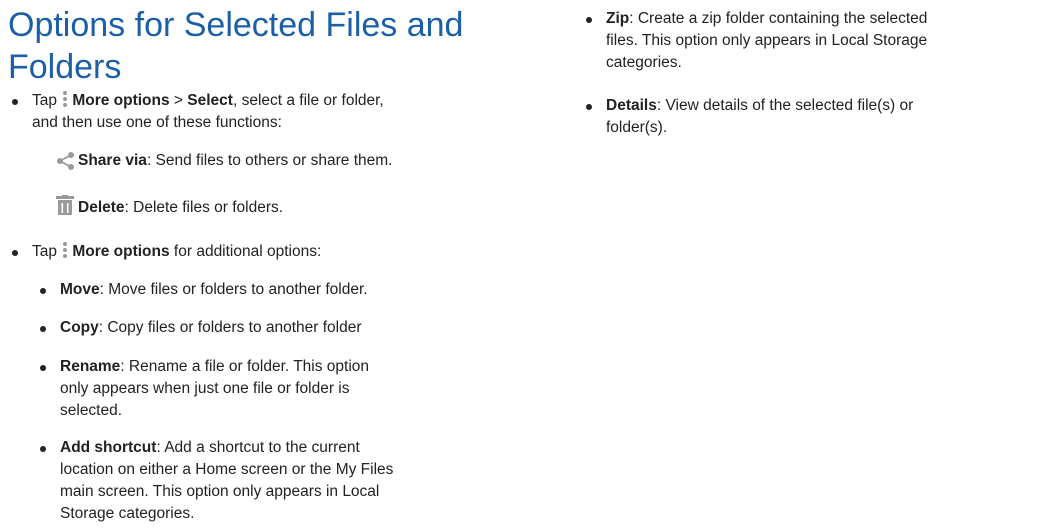 The image size is (1046, 531). I want to click on bullet-text-line2: and then use one of these functions:, so click(157, 122).